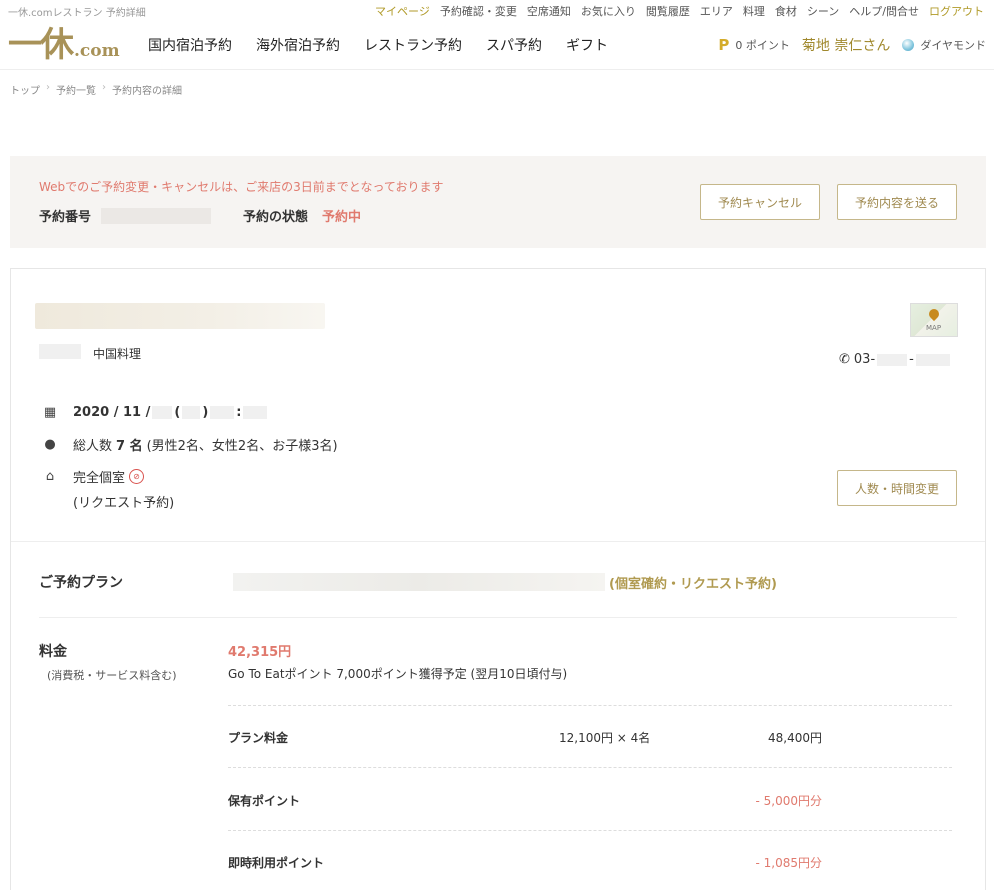 This screenshot has width=994, height=890. Describe the element at coordinates (81, 583) in the screenshot. I see `plan-label: ご予約プラン` at that location.